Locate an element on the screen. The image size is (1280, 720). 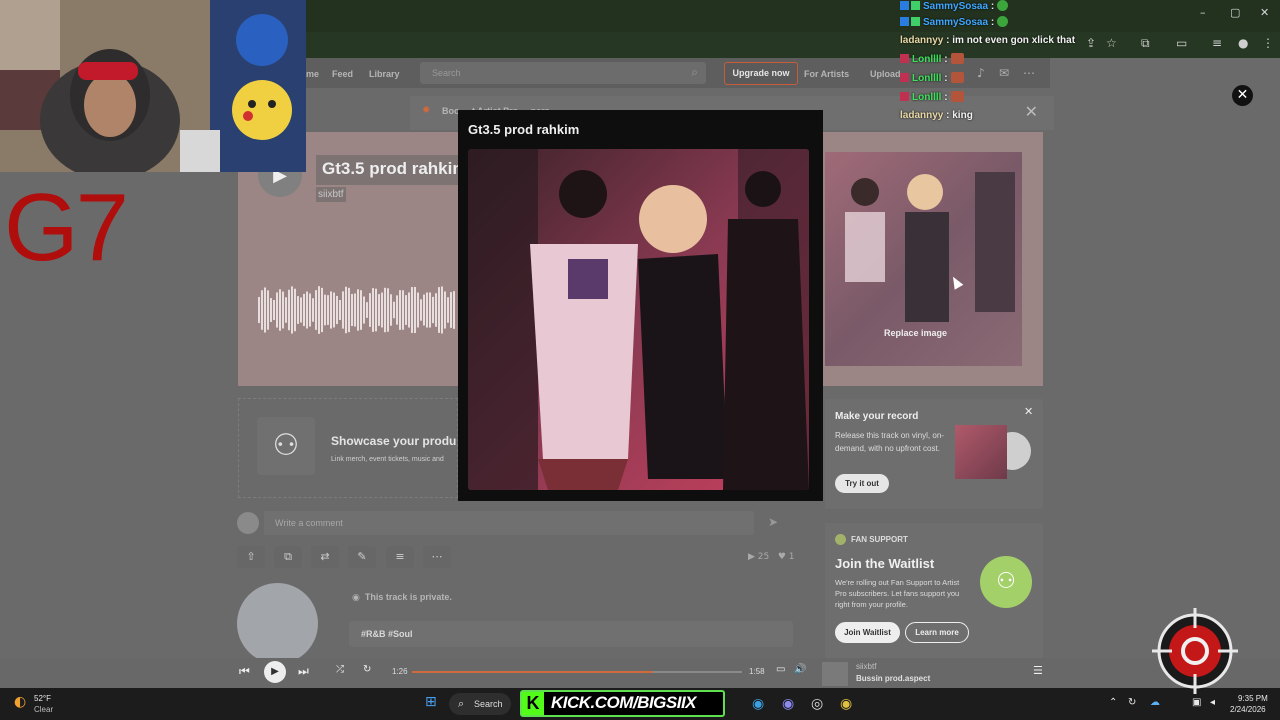
cast-icon: ▭ is located at coordinates (780, 669).